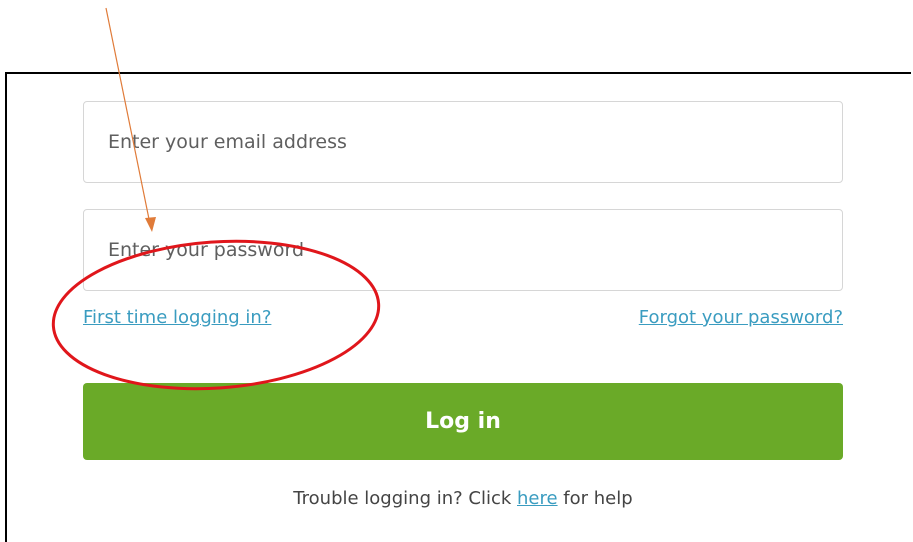  What do you see at coordinates (405, 498) in the screenshot?
I see `trouble-prefix-text: Trouble logging in? Click` at bounding box center [405, 498].